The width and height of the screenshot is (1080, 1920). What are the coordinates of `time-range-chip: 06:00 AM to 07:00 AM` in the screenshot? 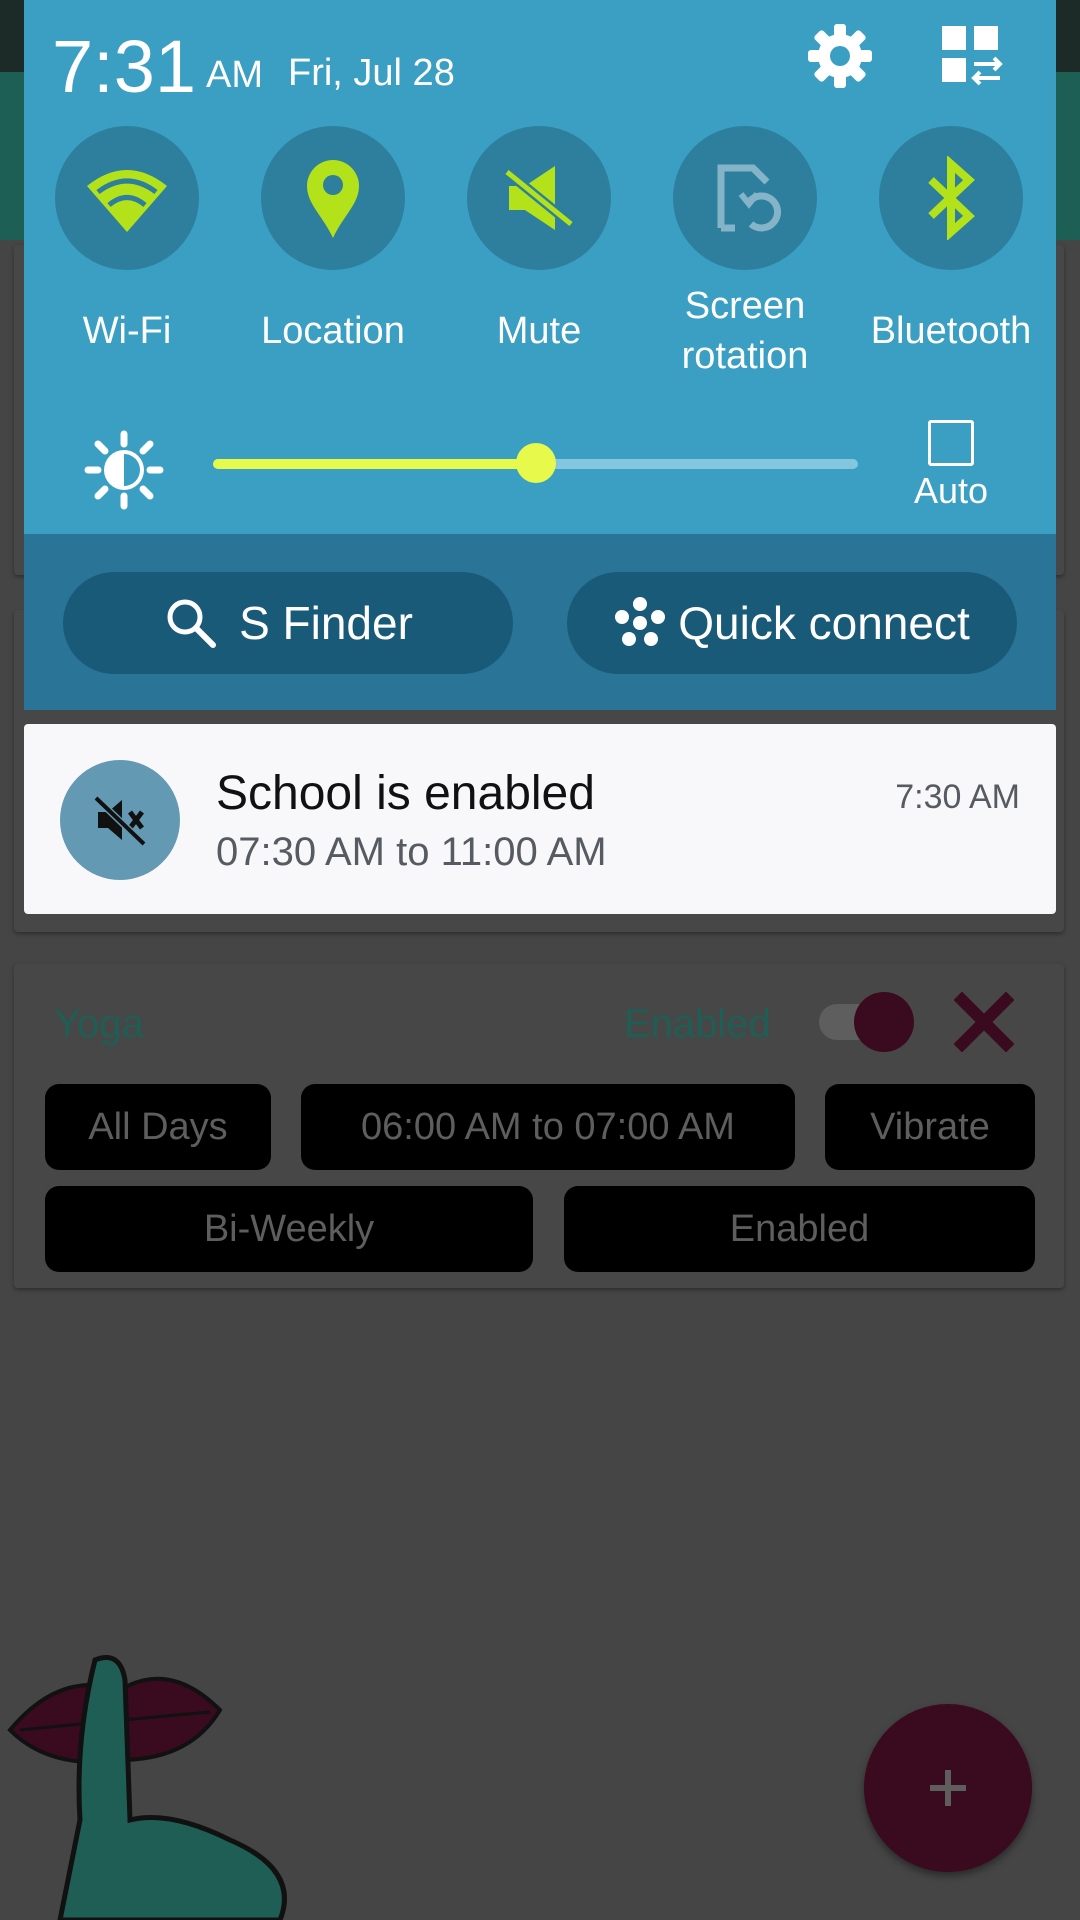 It's located at (548, 1127).